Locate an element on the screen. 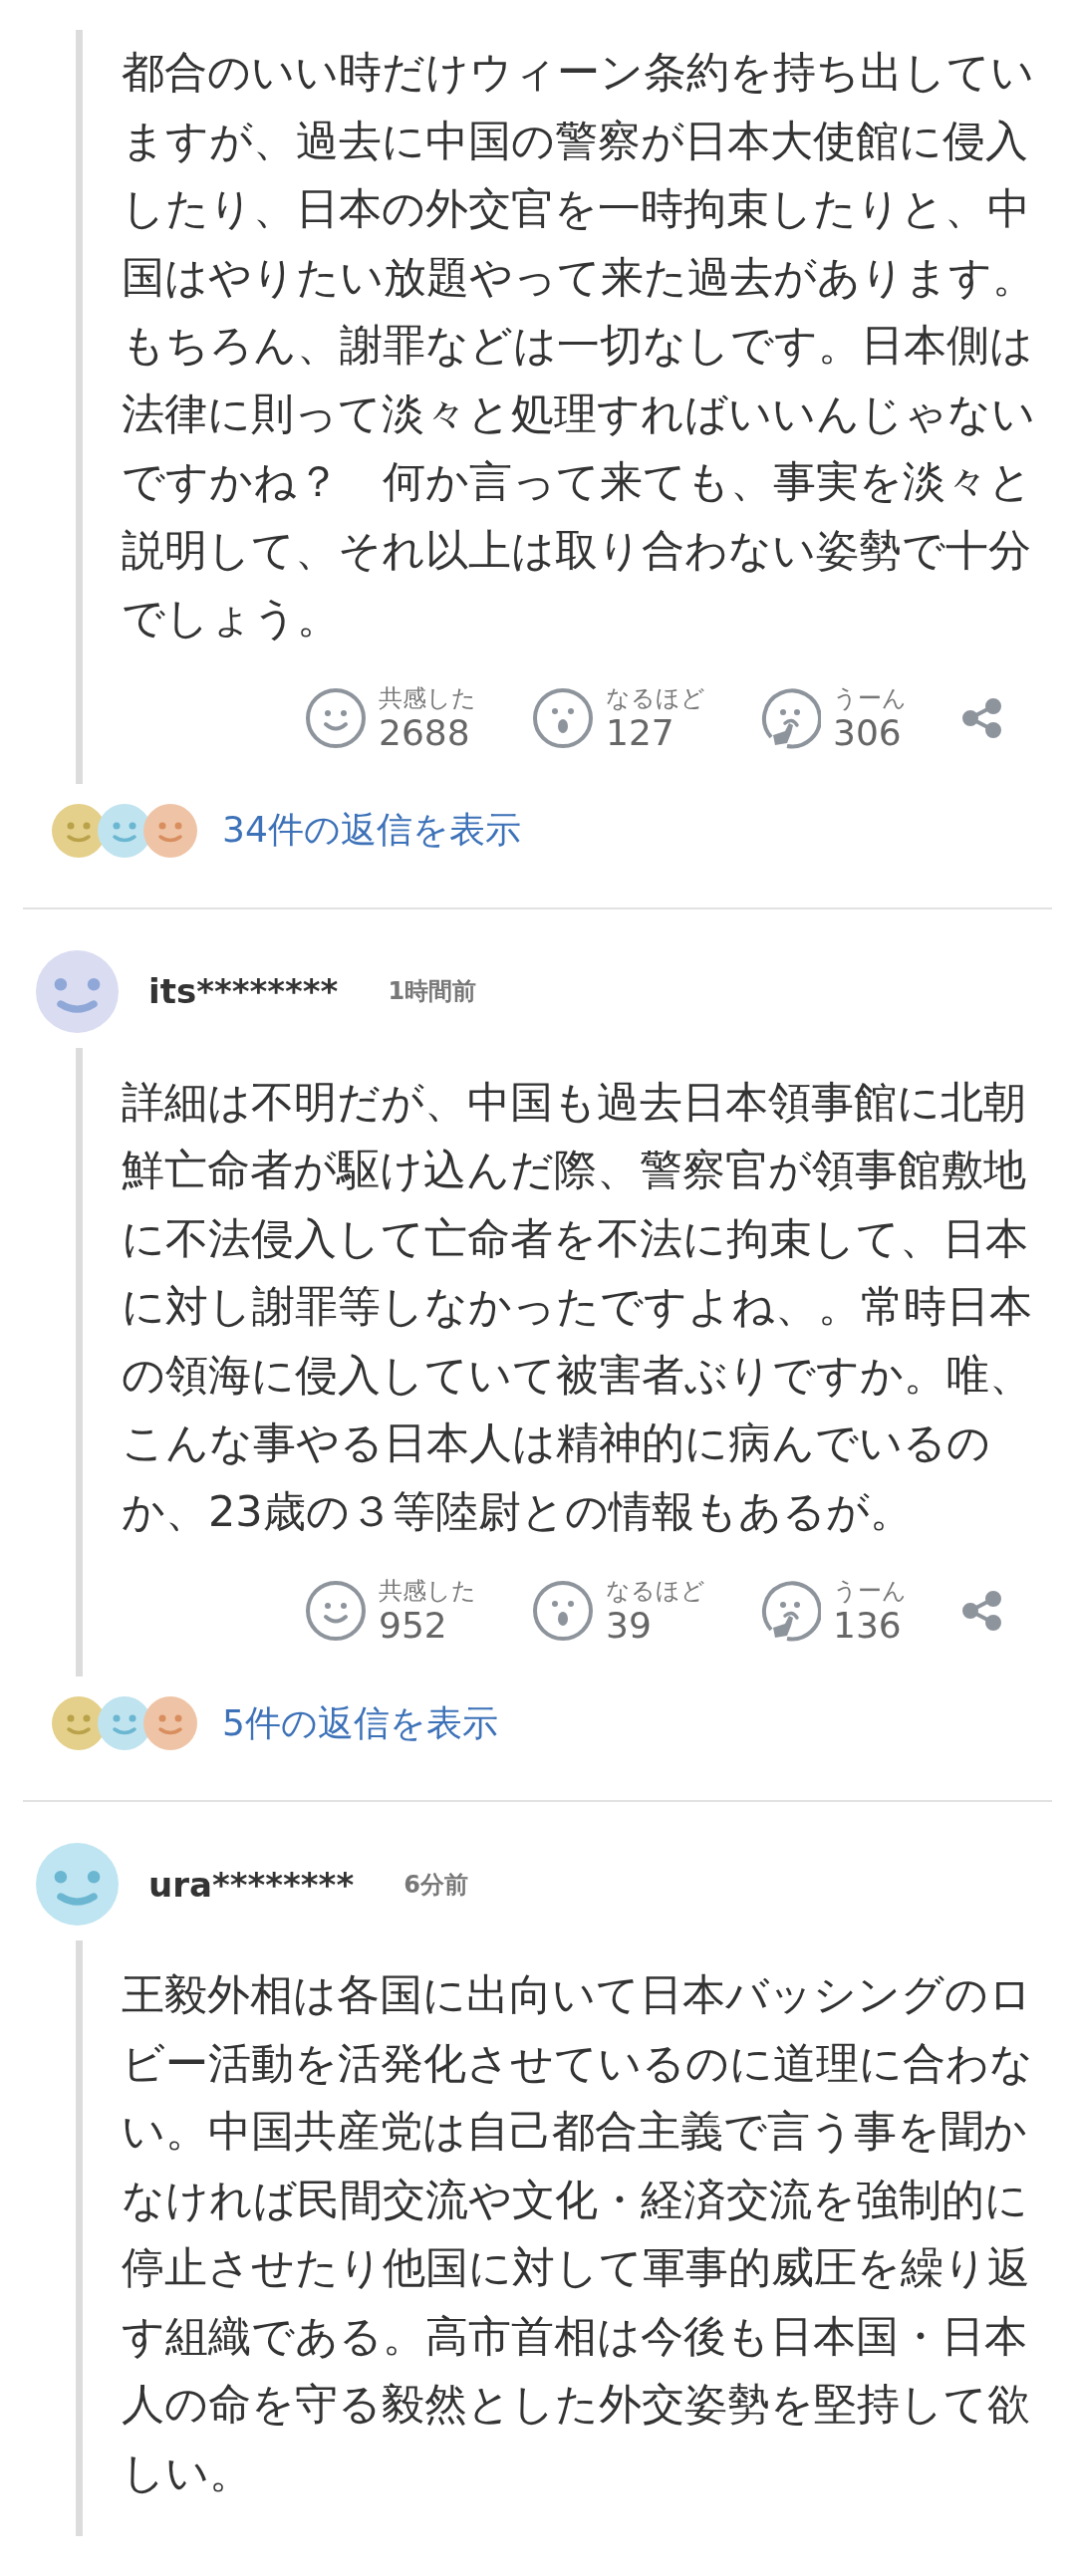 Image resolution: width=1075 pixels, height=2576 pixels. username: its******** is located at coordinates (243, 991).